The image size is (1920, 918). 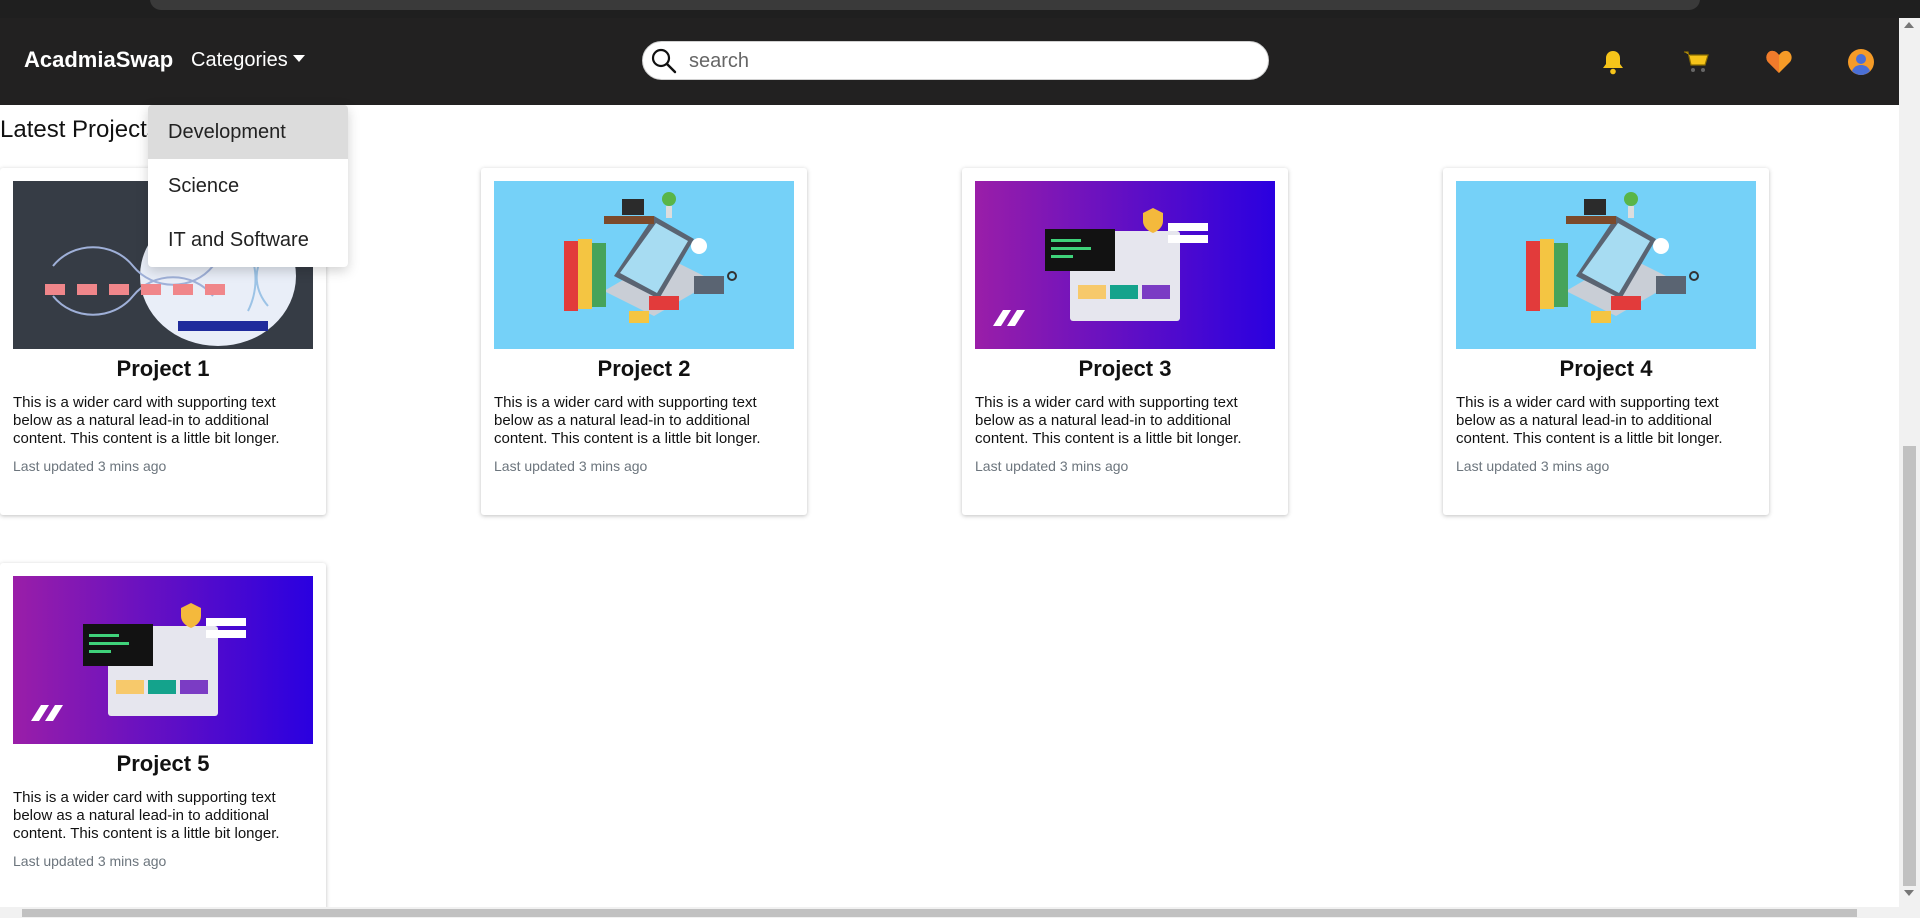 I want to click on caret-down-icon, so click(x=298, y=58).